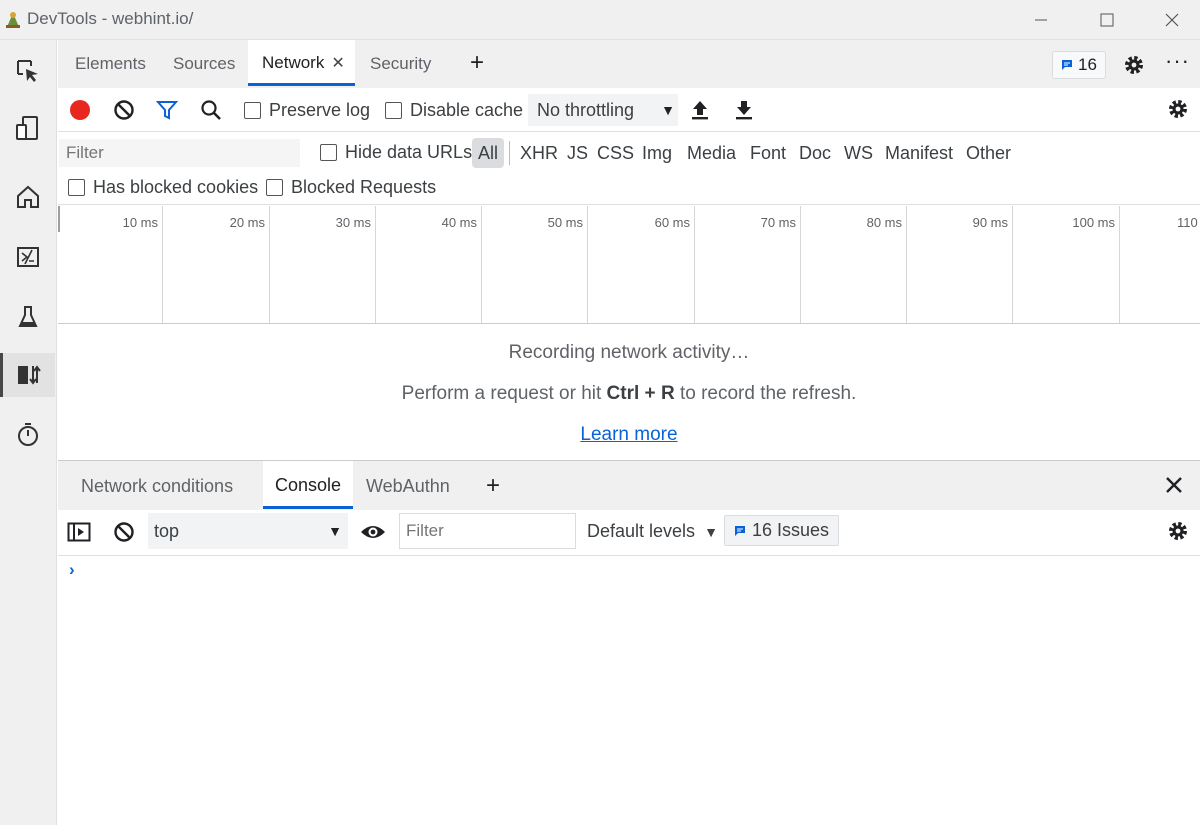  I want to click on preserve-log-label: Preserve log, so click(320, 110).